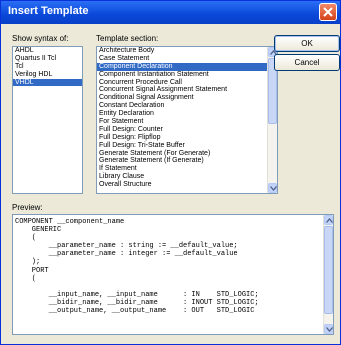 This screenshot has width=341, height=345. I want to click on syntax-list-item: Tcl, so click(47, 67).